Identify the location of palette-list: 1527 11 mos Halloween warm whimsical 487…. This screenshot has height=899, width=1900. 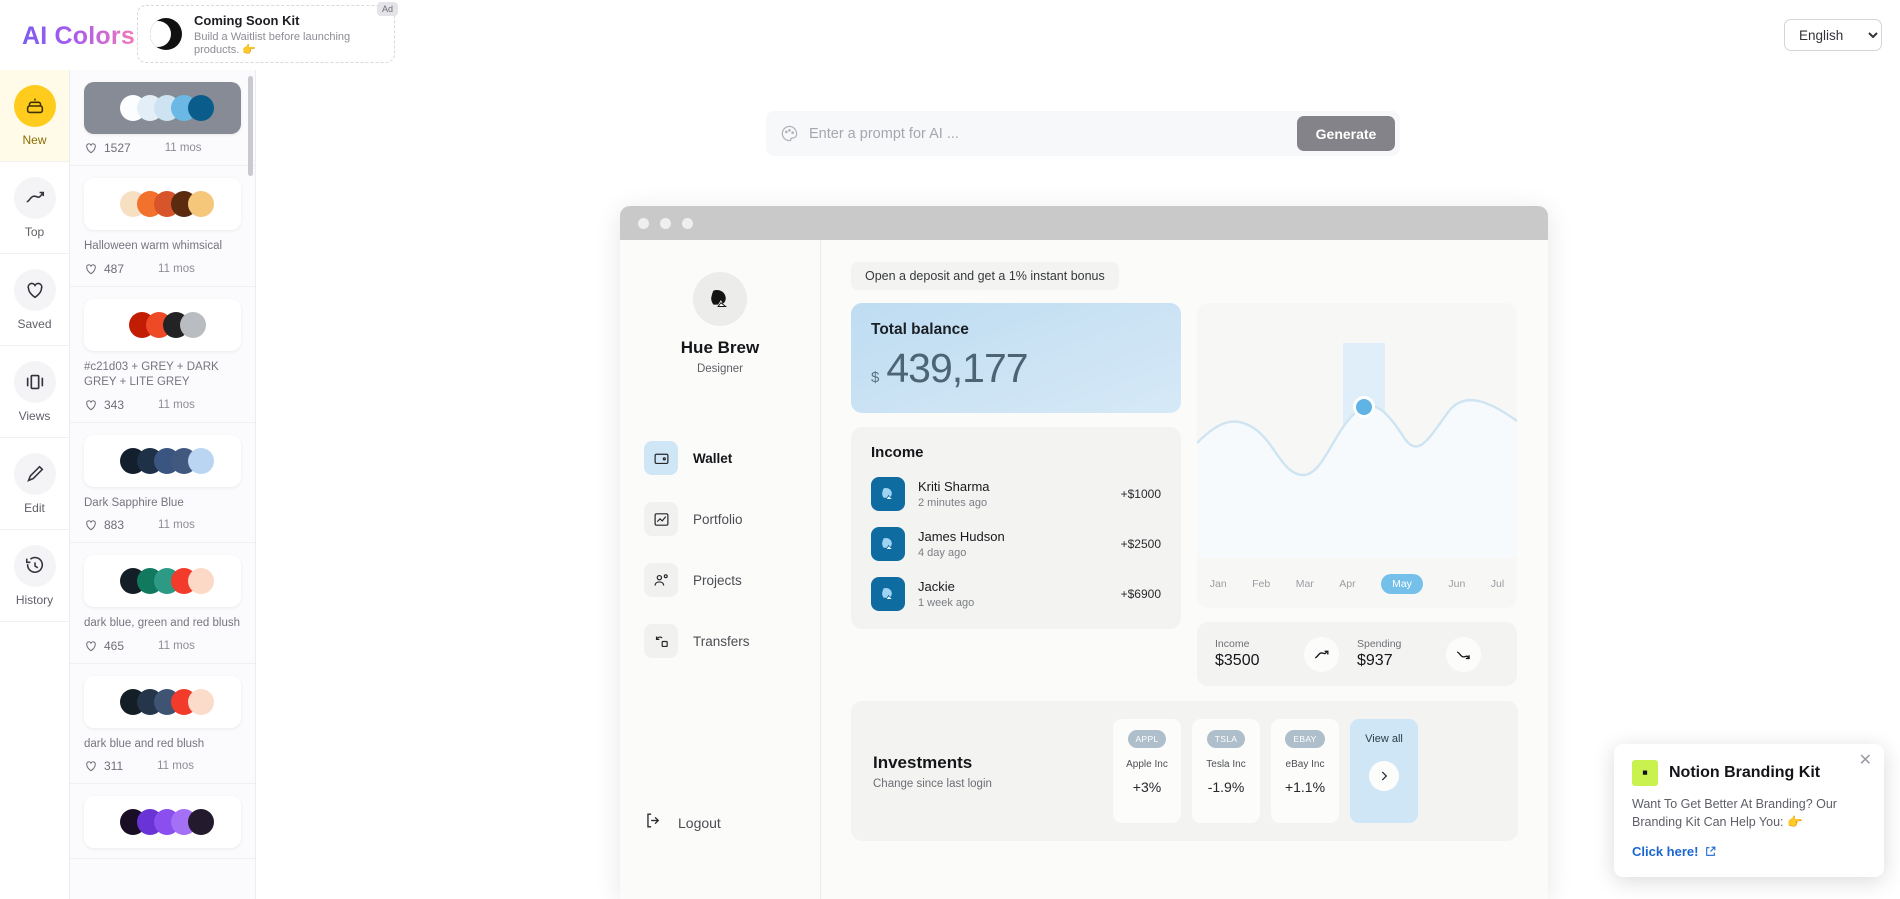
(163, 484).